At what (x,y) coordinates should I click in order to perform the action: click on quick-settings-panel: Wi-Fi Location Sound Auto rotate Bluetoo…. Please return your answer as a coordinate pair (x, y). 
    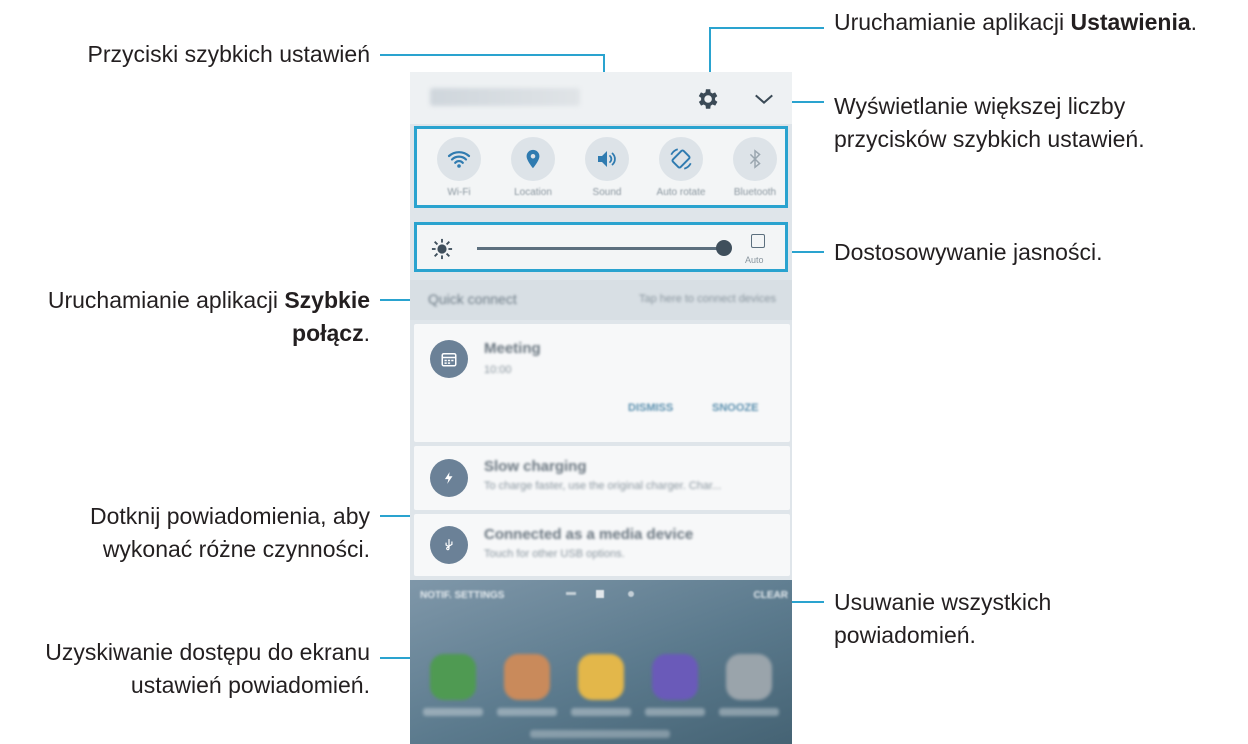
    Looking at the image, I should click on (601, 167).